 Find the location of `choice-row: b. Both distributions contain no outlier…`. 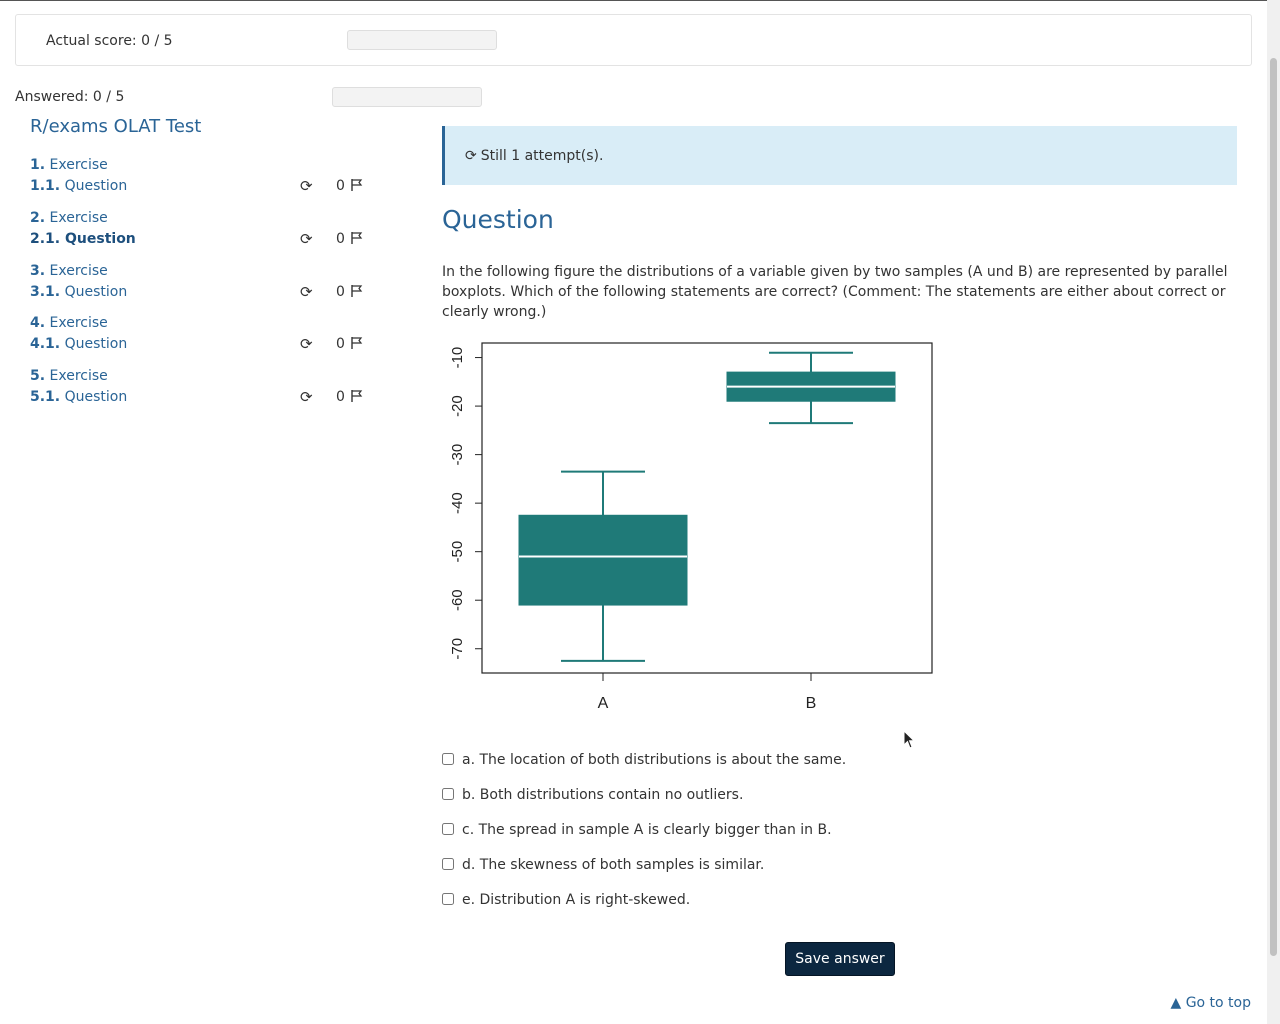

choice-row: b. Both distributions contain no outlier… is located at coordinates (792, 804).